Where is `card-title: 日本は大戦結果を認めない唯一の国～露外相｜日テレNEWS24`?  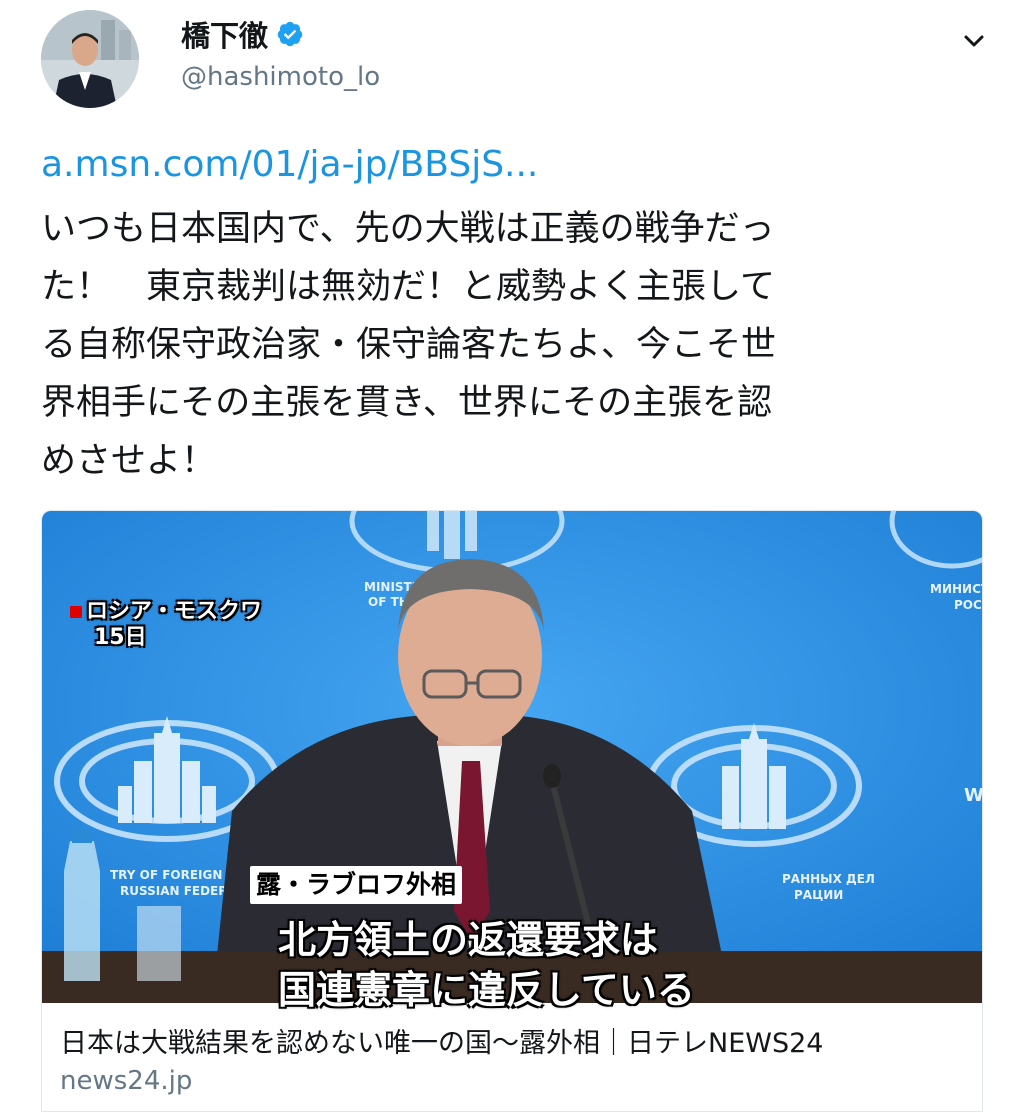 card-title: 日本は大戦結果を認めない唯一の国～露外相｜日テレNEWS24 is located at coordinates (441, 1040).